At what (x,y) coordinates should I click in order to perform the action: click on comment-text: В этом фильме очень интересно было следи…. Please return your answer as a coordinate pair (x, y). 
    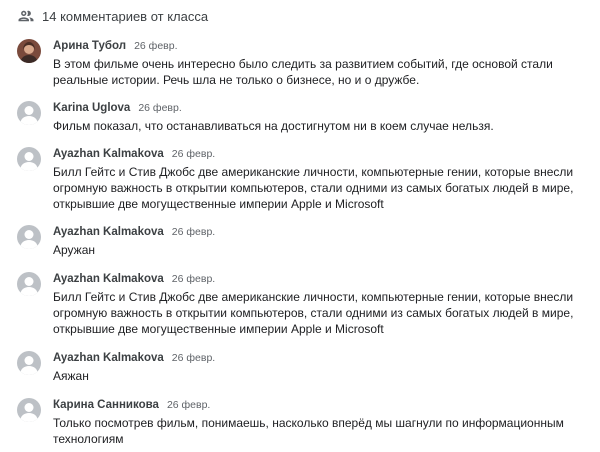
    Looking at the image, I should click on (303, 72).